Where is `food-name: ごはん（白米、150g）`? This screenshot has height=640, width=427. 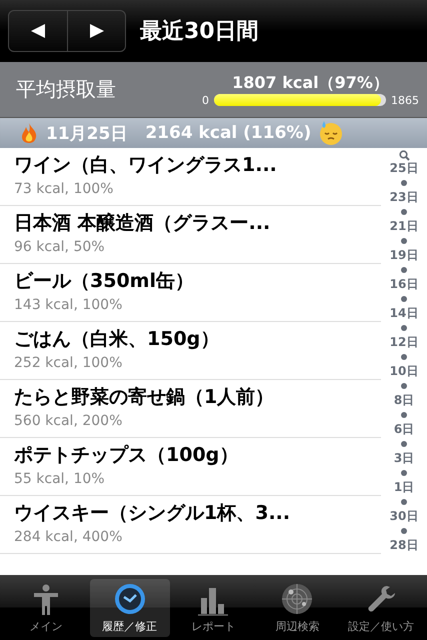 food-name: ごはん（白米、150g） is located at coordinates (197, 339).